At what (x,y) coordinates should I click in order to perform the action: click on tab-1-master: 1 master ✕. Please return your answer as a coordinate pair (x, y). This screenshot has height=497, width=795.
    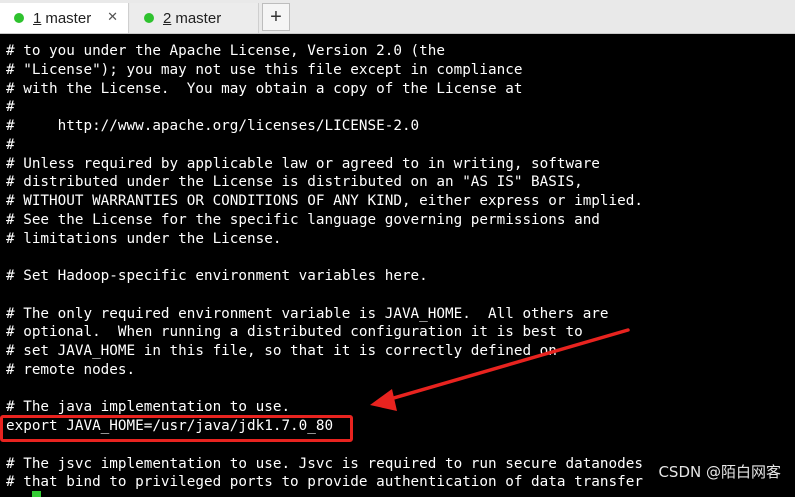
    Looking at the image, I should click on (64, 18).